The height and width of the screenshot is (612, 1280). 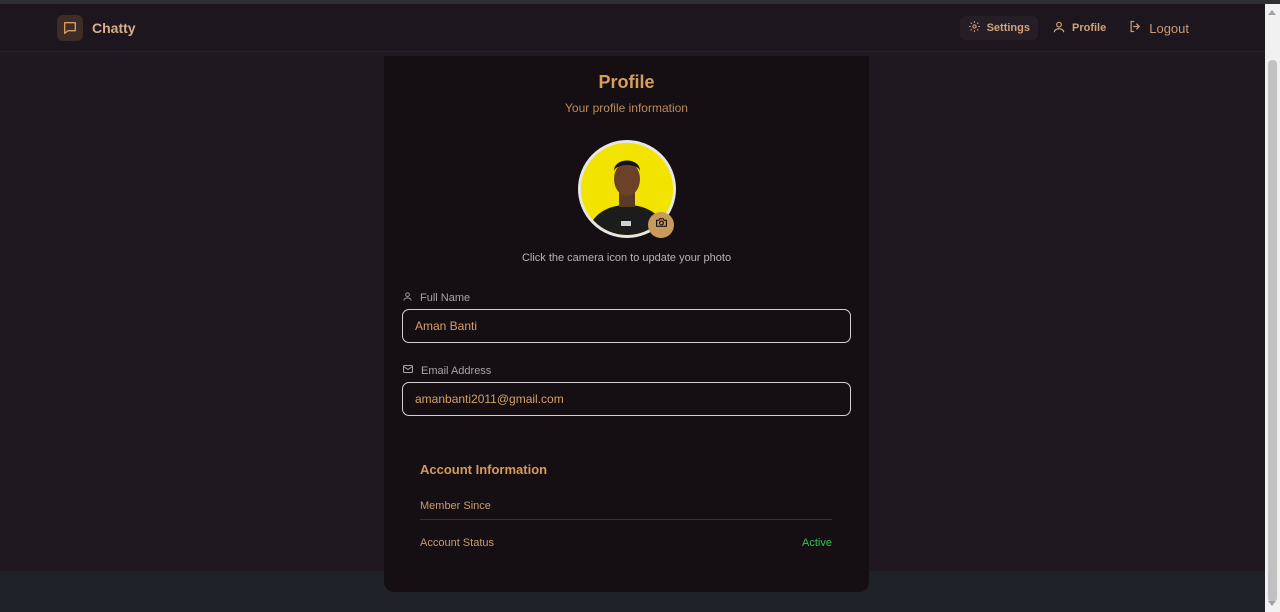 I want to click on member-since-row: Member Since, so click(x=626, y=506).